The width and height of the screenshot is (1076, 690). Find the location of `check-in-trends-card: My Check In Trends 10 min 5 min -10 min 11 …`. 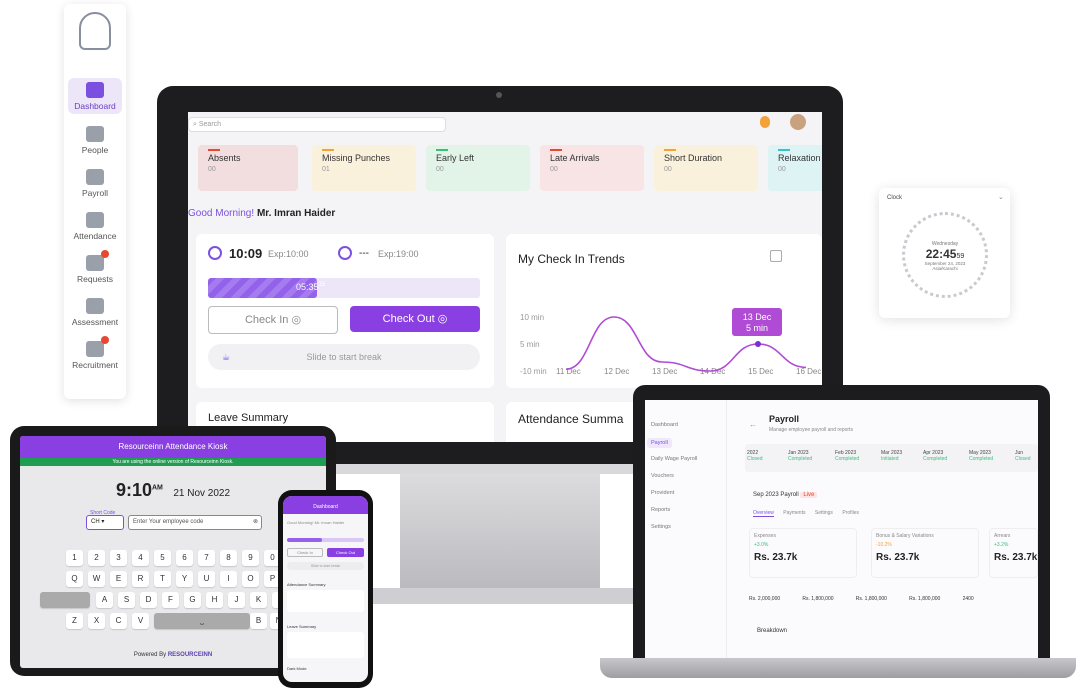

check-in-trends-card: My Check In Trends 10 min 5 min -10 min 11 … is located at coordinates (664, 311).